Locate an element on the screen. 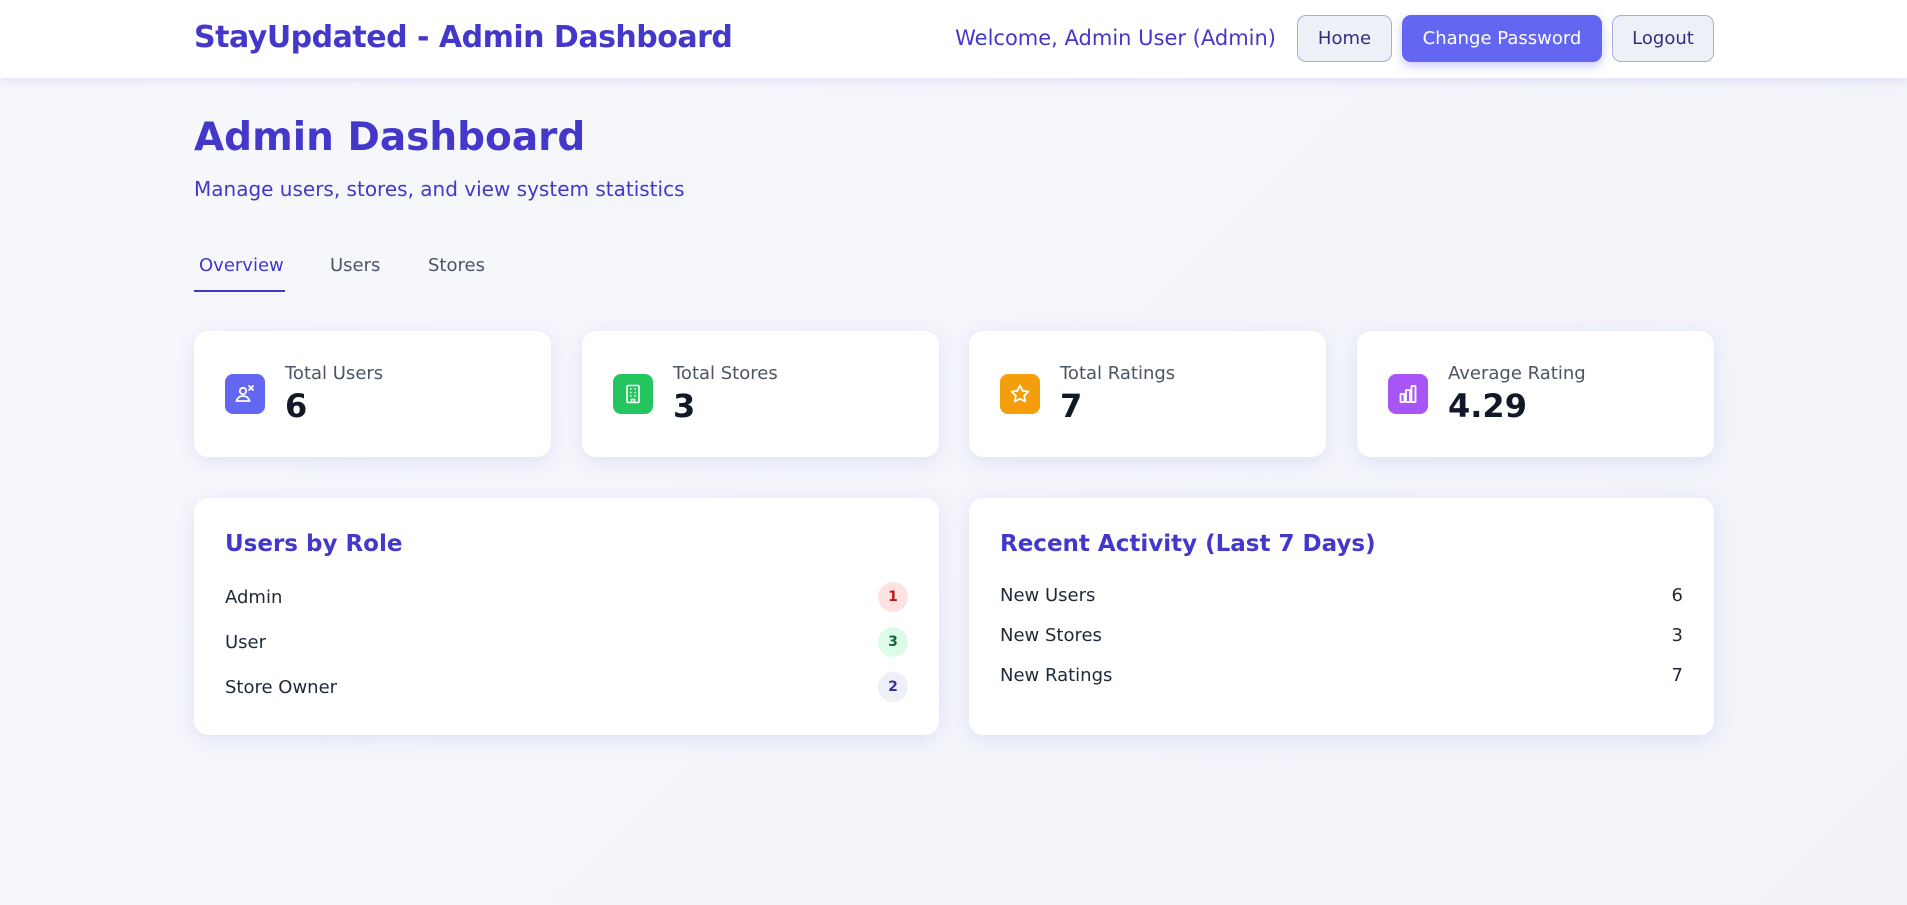 This screenshot has width=1907, height=905. stat-label: Total Stores is located at coordinates (725, 373).